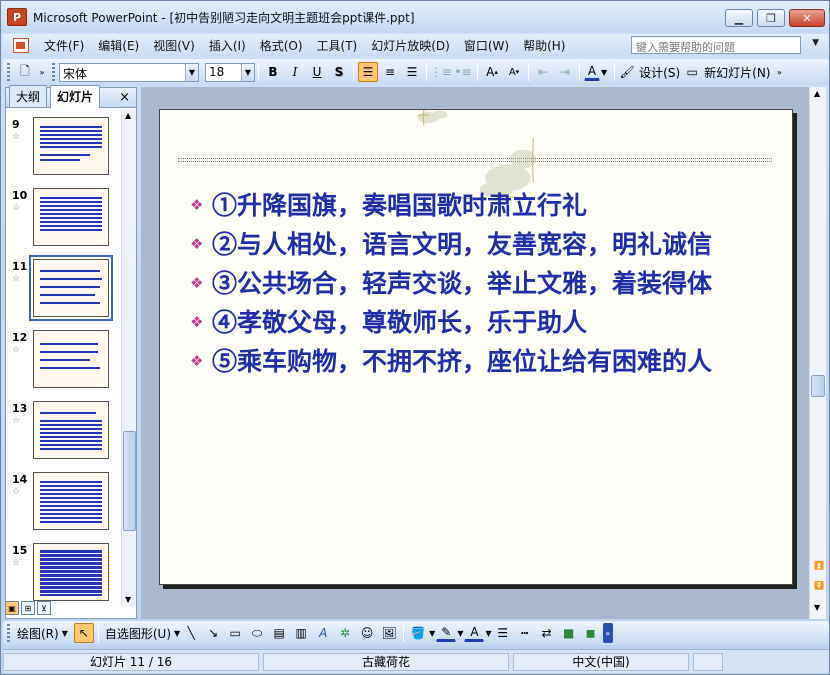 This screenshot has width=830, height=675. What do you see at coordinates (819, 585) in the screenshot?
I see `next-slide-icon: ⏬` at bounding box center [819, 585].